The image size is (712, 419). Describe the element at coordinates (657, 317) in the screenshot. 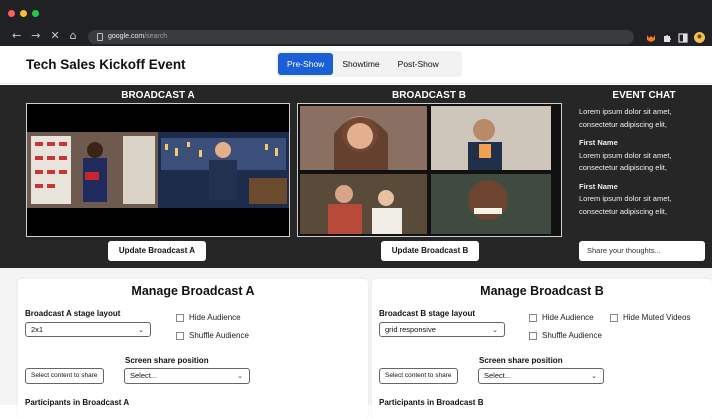

I see `hide-muted-videos-label: Hide Muted Videos` at that location.